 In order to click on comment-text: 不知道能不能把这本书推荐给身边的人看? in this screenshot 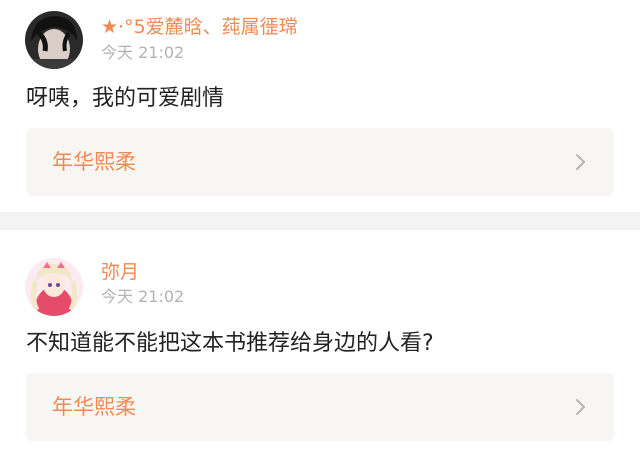, I will do `click(230, 343)`.